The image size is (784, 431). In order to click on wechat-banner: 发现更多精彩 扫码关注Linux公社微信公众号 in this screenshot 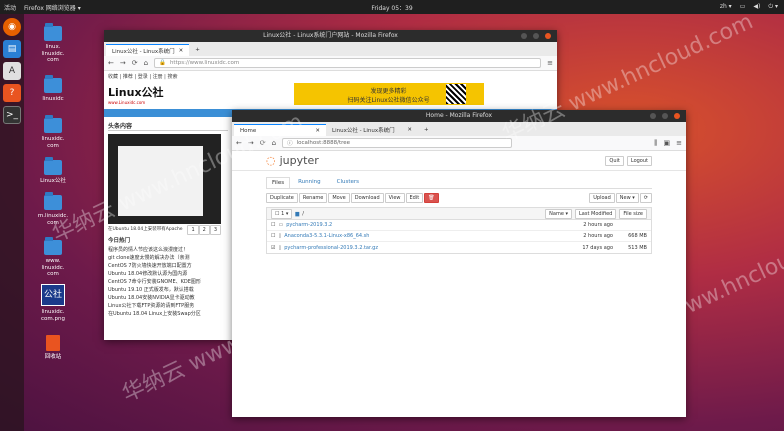, I will do `click(388, 94)`.